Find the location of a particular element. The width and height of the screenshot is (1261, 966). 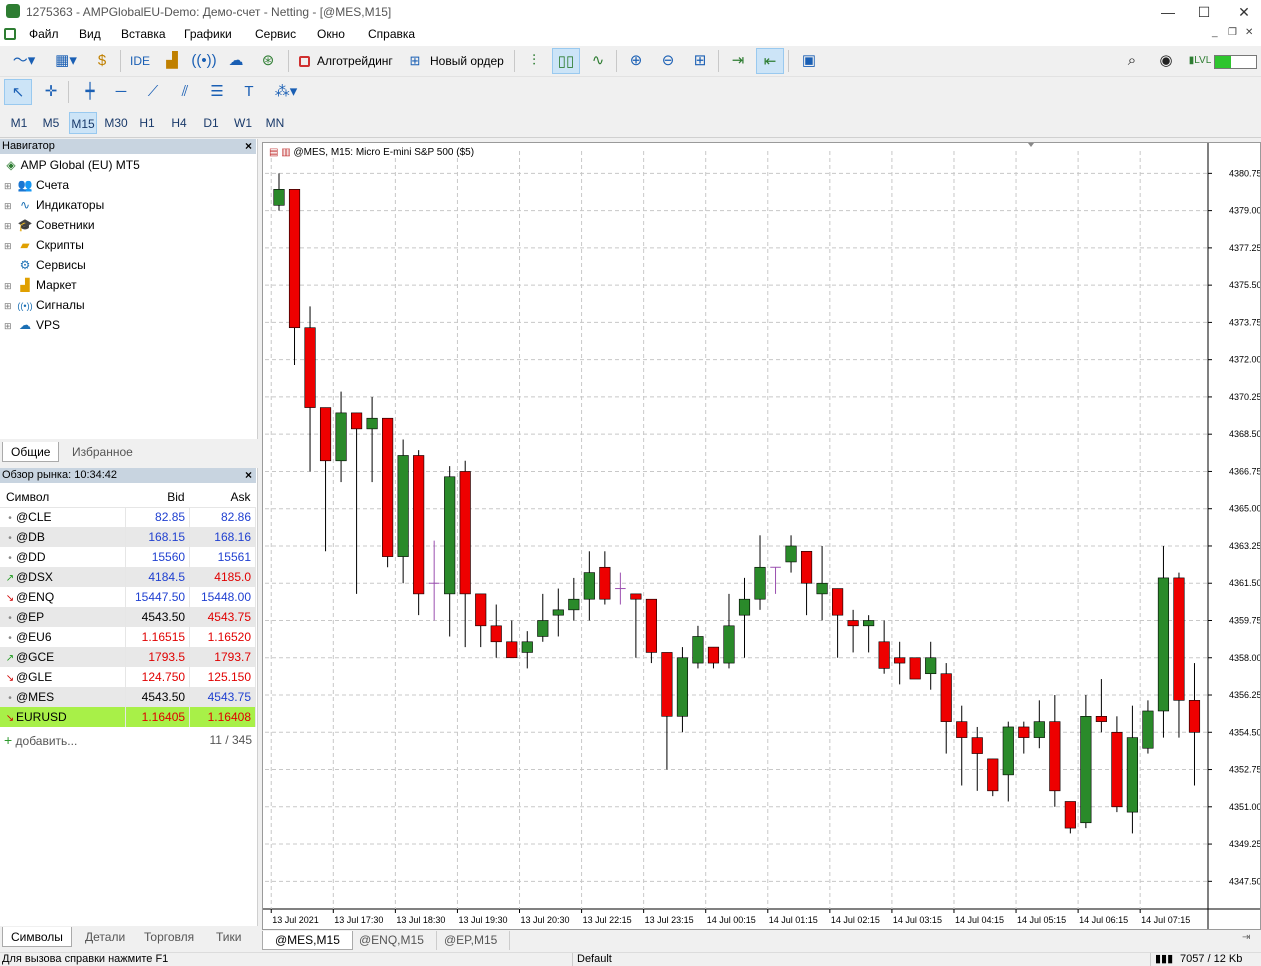

market-bag-icon: ▟ is located at coordinates (172, 61).